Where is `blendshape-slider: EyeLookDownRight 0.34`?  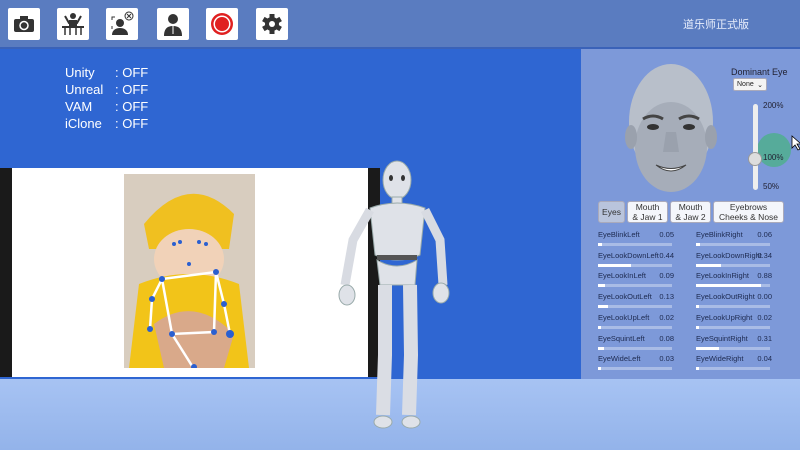 blendshape-slider: EyeLookDownRight 0.34 is located at coordinates (734, 261).